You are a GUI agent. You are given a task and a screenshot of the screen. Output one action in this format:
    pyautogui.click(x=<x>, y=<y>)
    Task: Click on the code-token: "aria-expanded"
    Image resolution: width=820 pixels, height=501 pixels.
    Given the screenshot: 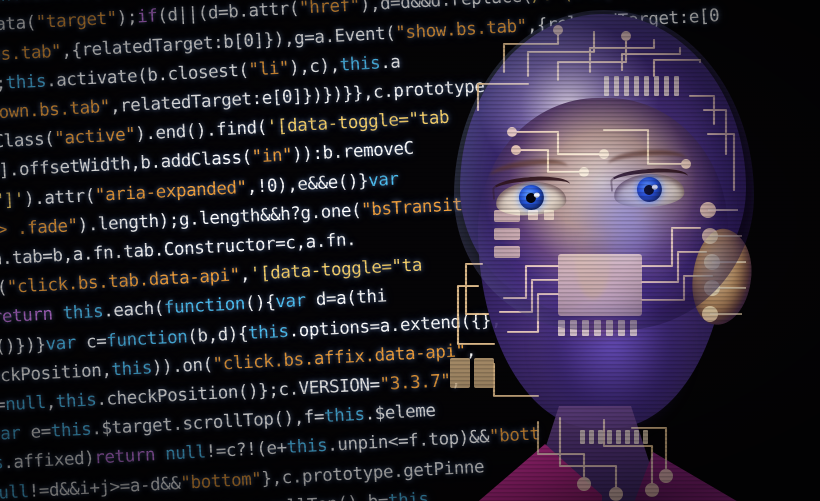 What is the action you would take?
    pyautogui.click(x=171, y=191)
    